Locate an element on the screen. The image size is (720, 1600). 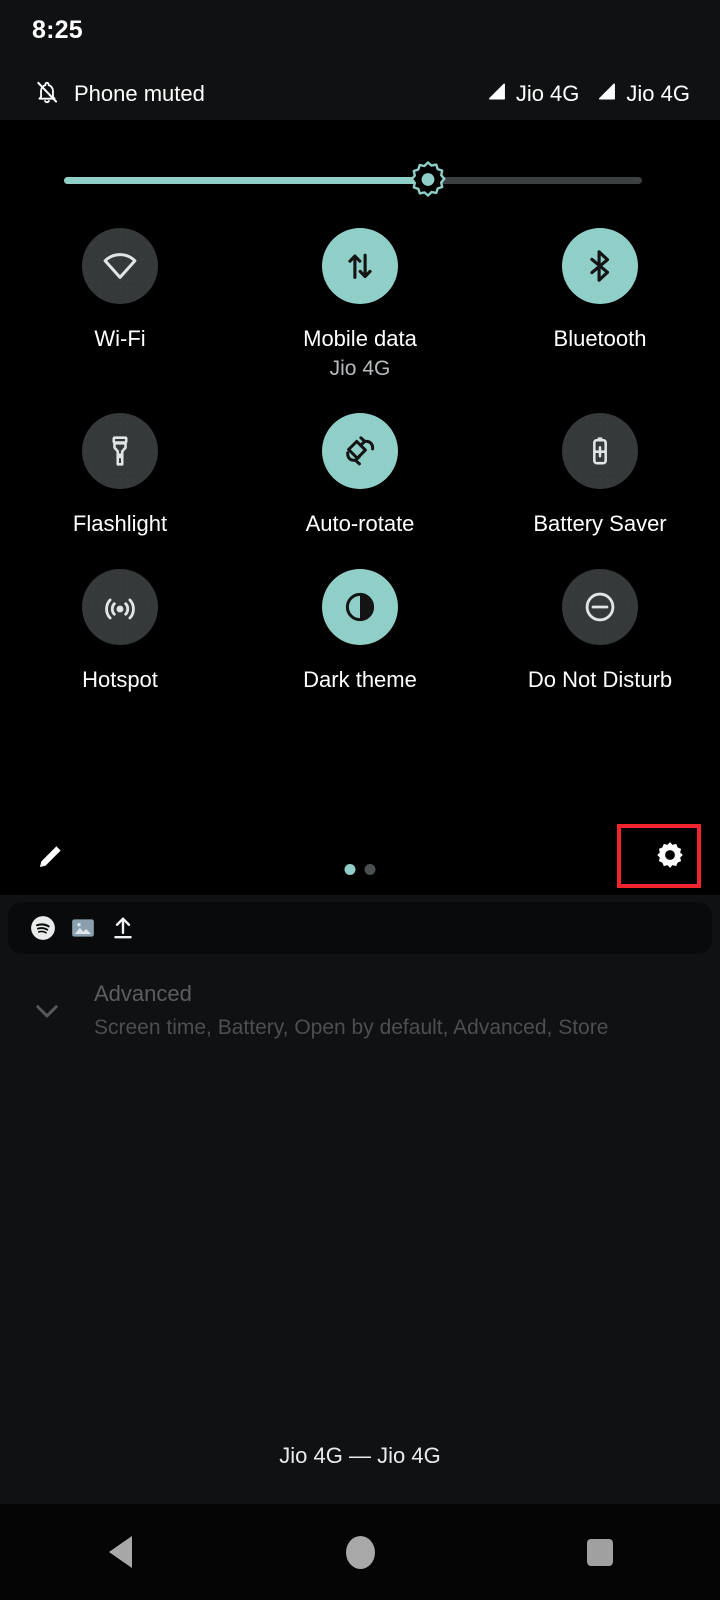
status-row: Phone muted Jio 4G Jio 4G is located at coordinates (360, 94).